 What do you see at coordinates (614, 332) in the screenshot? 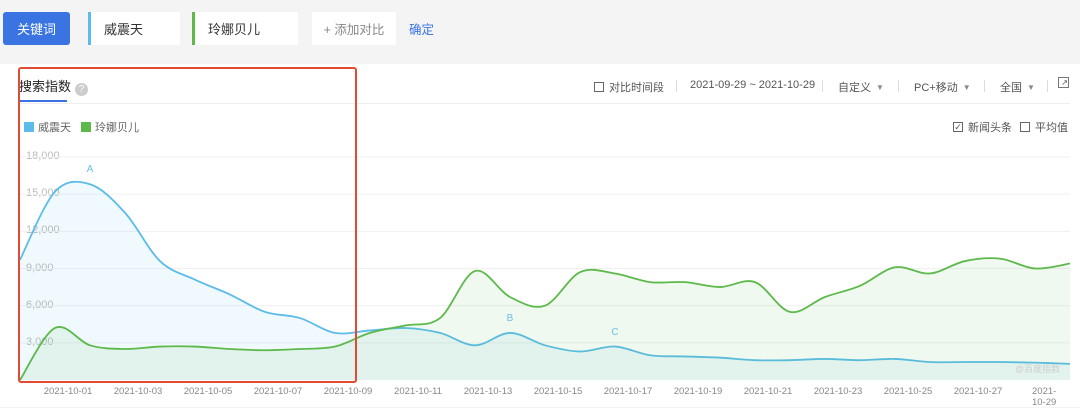
I see `news-marker: C` at bounding box center [614, 332].